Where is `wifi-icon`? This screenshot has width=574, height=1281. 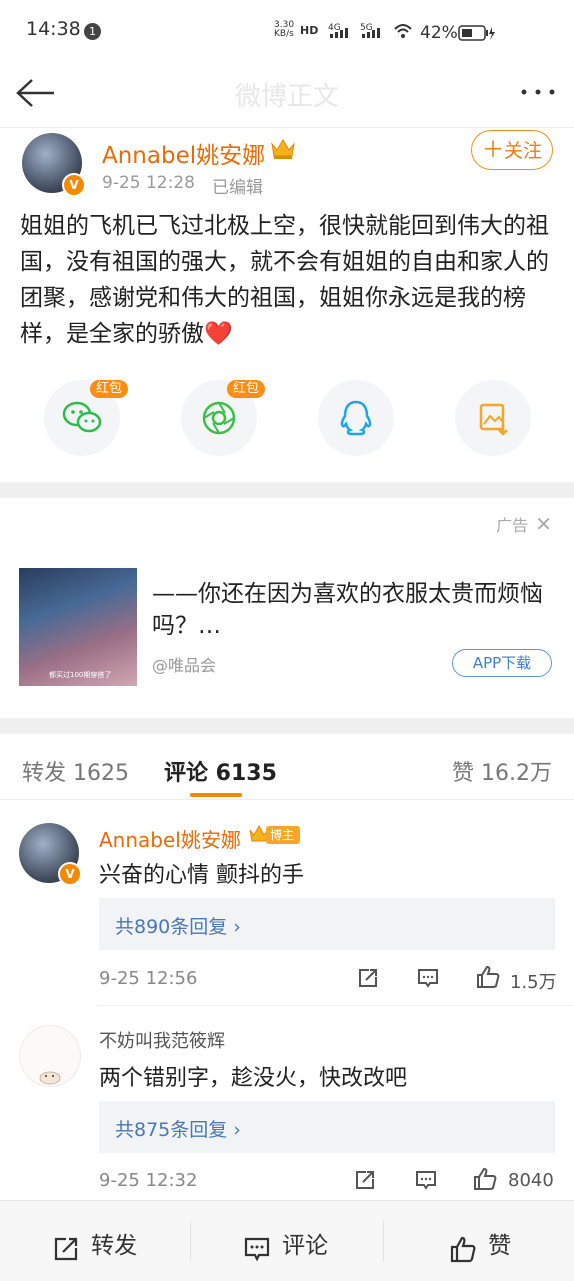 wifi-icon is located at coordinates (403, 33).